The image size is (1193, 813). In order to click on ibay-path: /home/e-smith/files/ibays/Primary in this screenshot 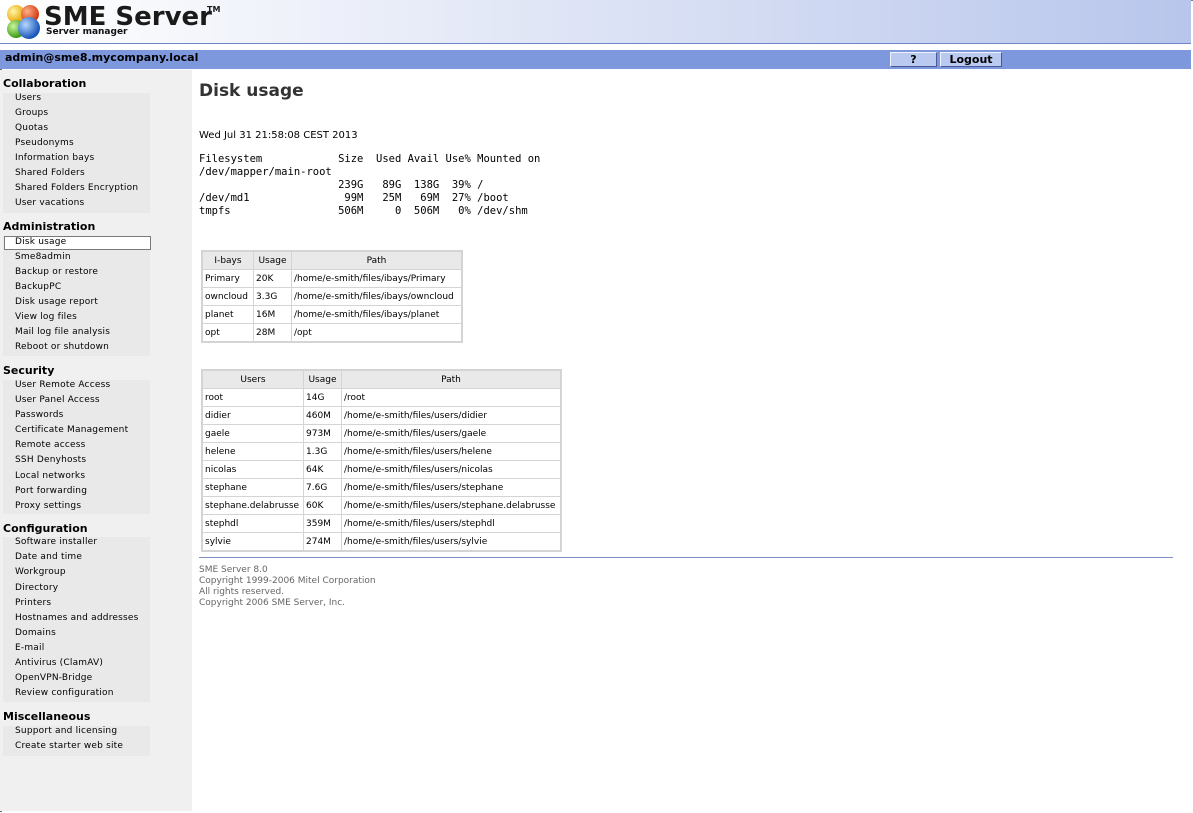, I will do `click(376, 279)`.